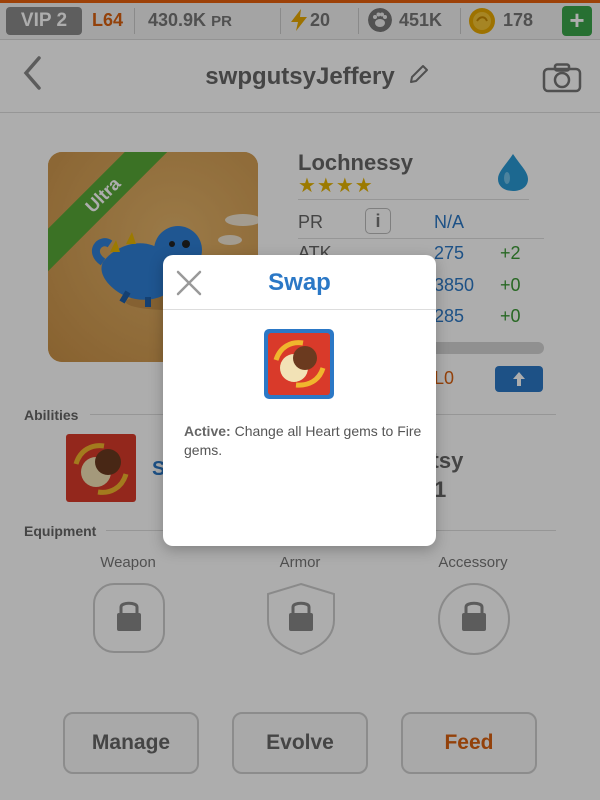 The image size is (600, 800). Describe the element at coordinates (207, 431) in the screenshot. I see `ability-type-label: Active:` at that location.